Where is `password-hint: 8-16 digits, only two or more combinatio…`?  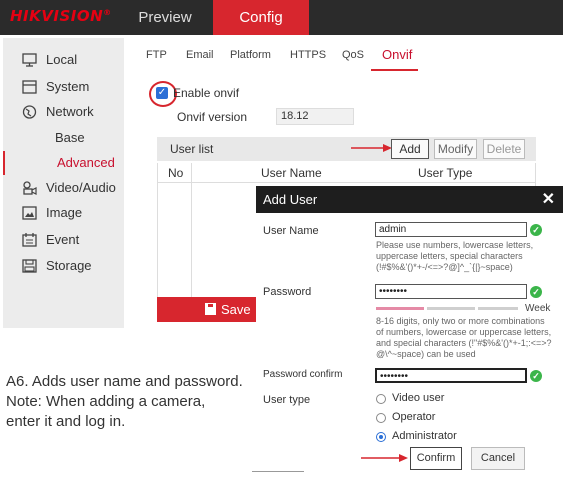
password-hint: 8-16 digits, only two or more combinatio… is located at coordinates (464, 337).